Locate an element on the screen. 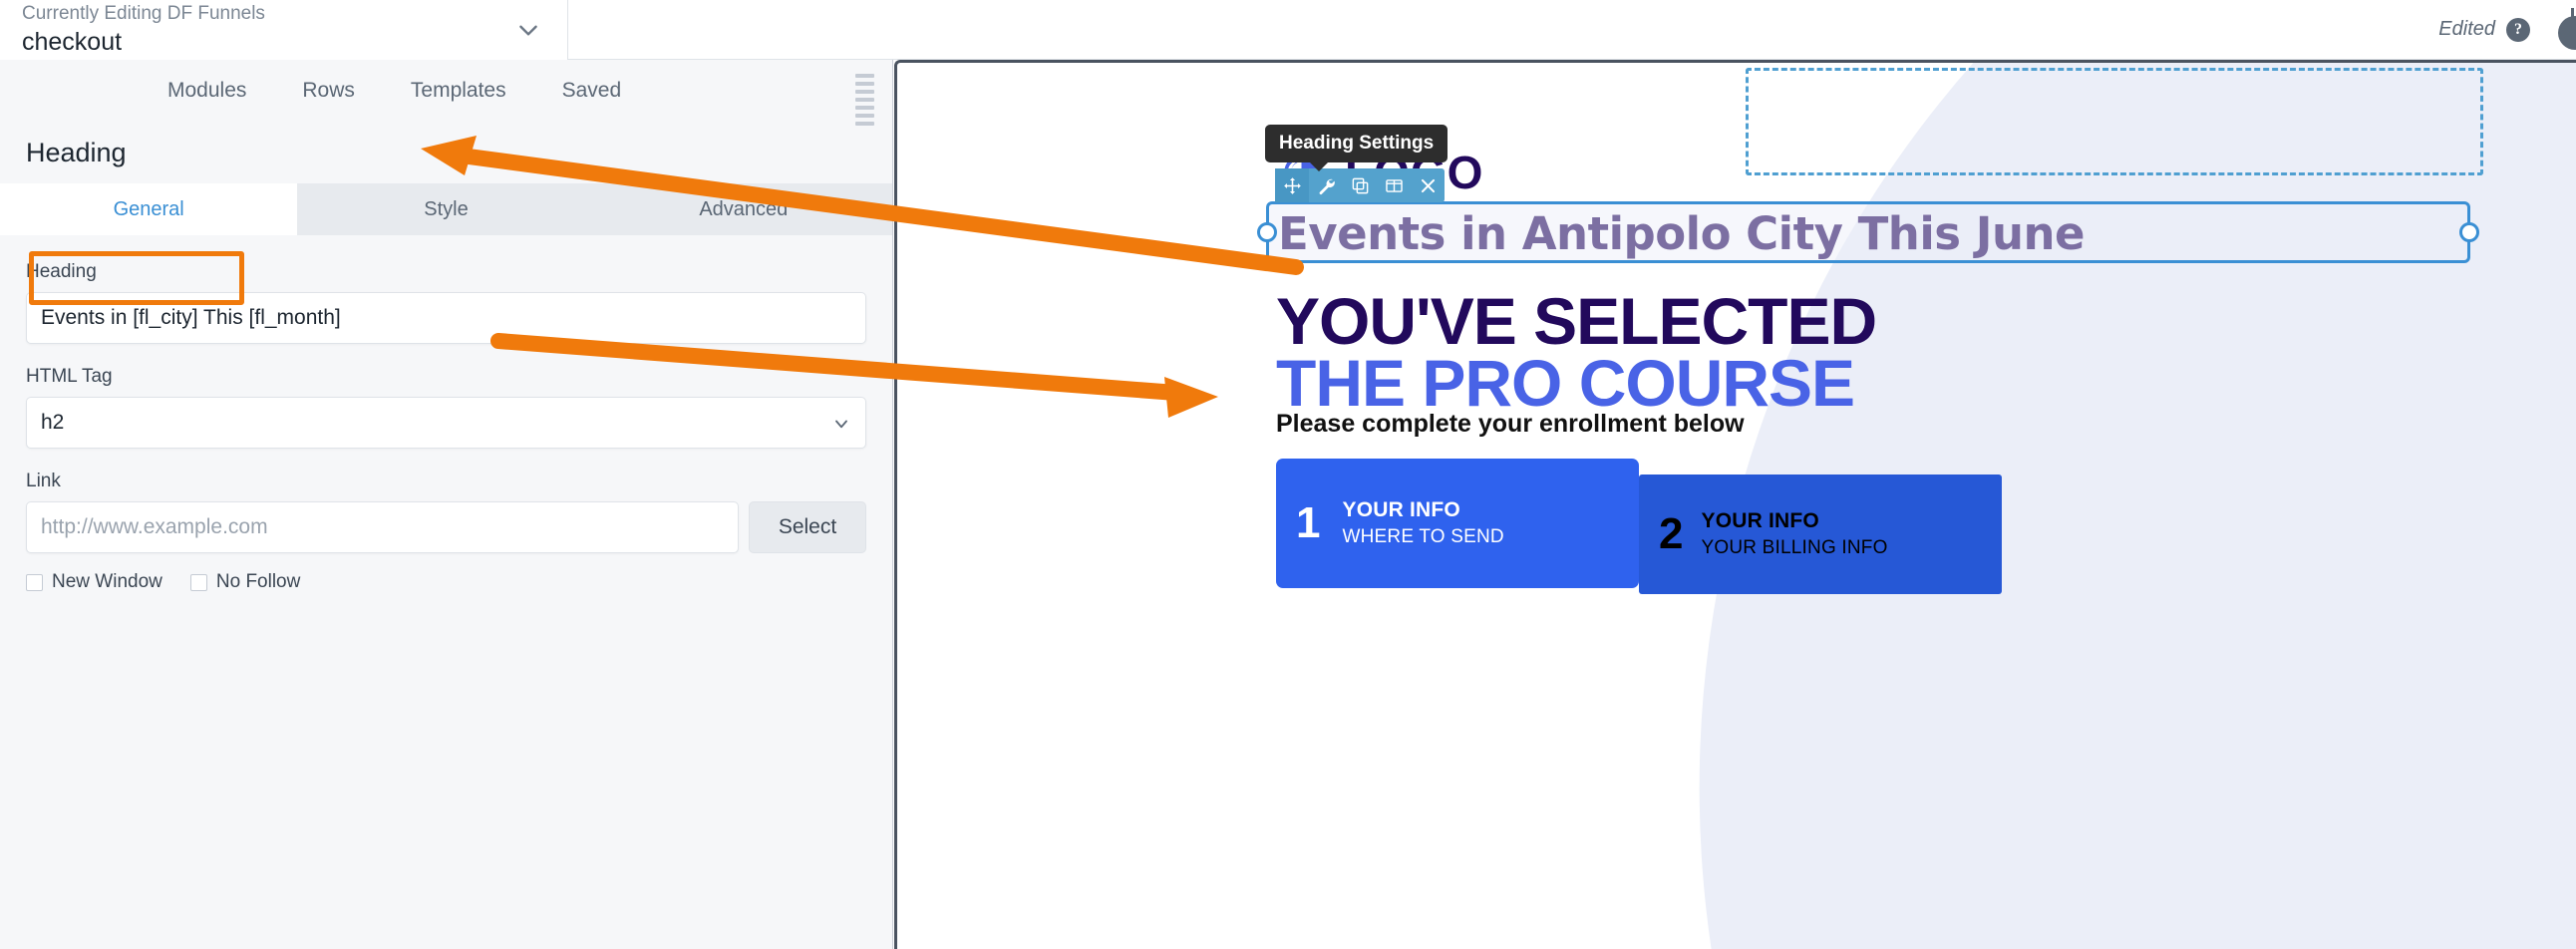  panel-nav: Modules Rows Templates Saved is located at coordinates (446, 93).